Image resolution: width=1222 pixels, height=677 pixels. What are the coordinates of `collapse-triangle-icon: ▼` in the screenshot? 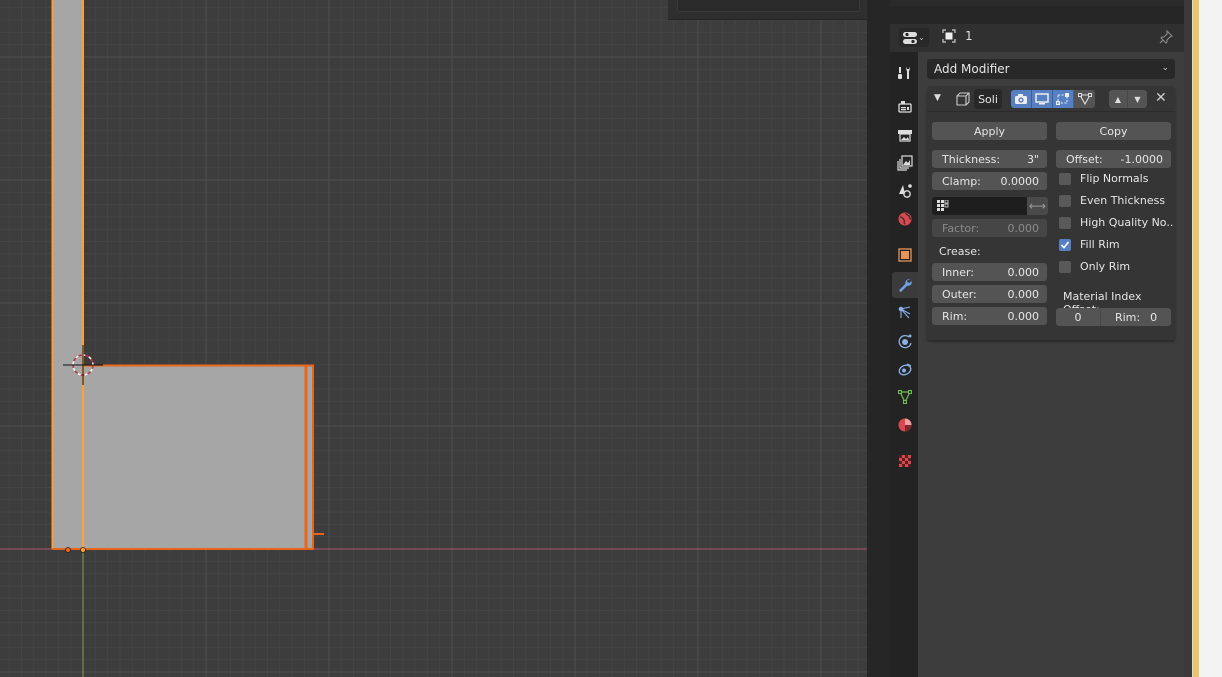 It's located at (937, 98).